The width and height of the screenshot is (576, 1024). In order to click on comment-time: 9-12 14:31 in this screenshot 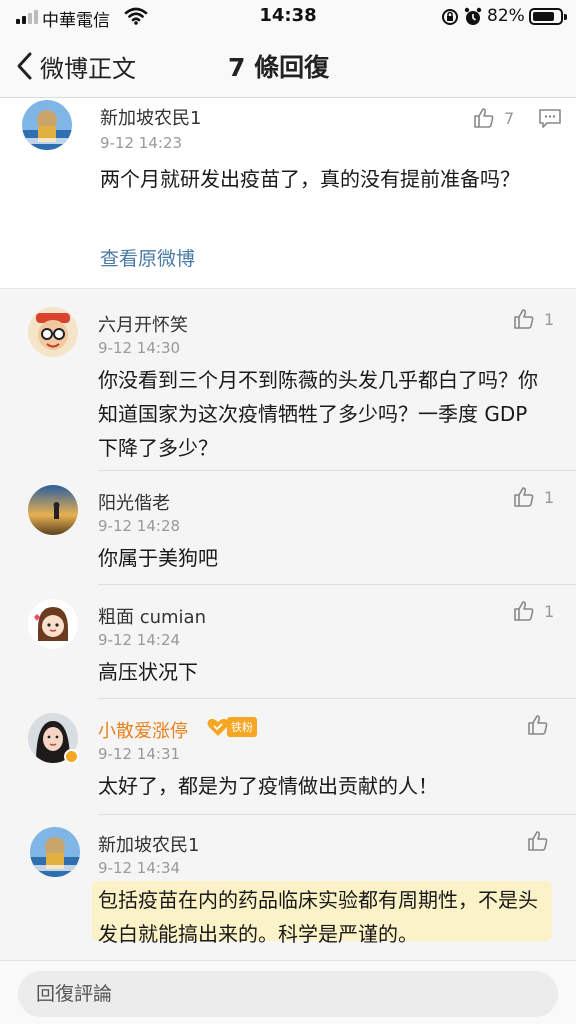, I will do `click(139, 754)`.